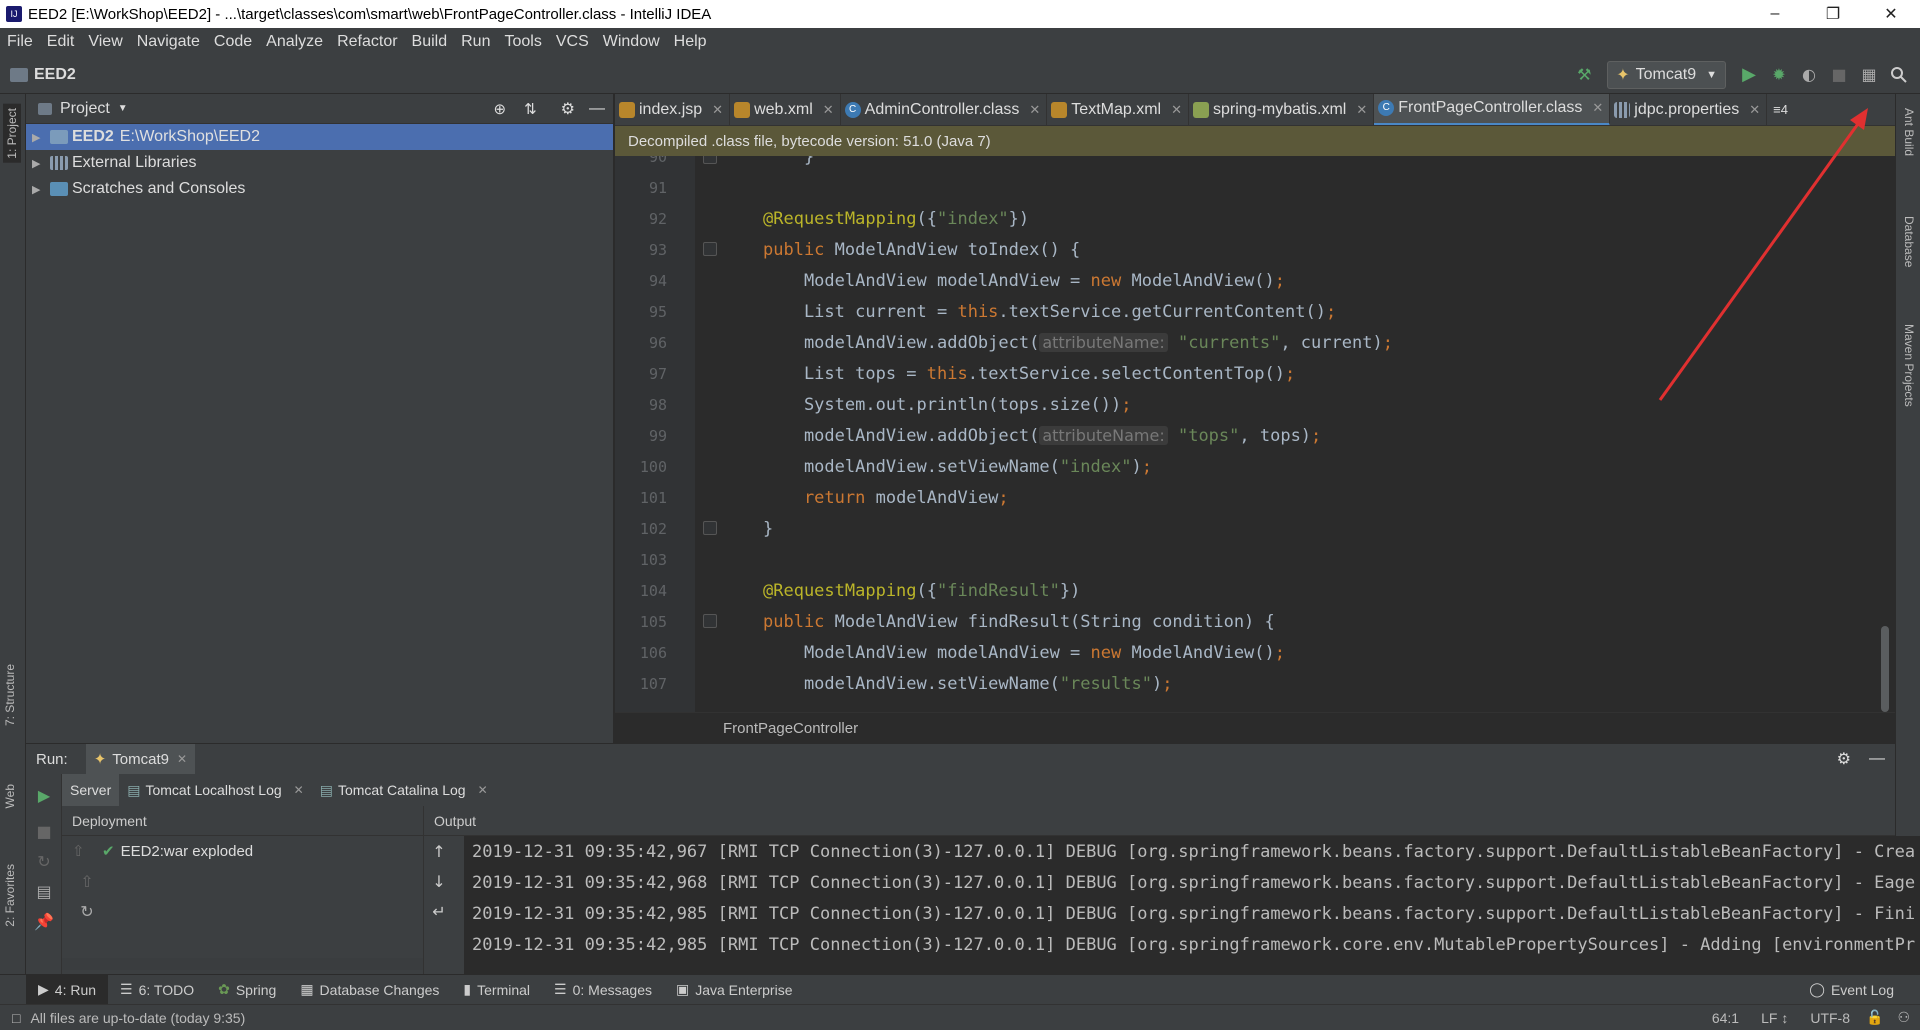 Image resolution: width=1920 pixels, height=1030 pixels. Describe the element at coordinates (790, 728) in the screenshot. I see `breadcrumb-item: FrontPageController` at that location.